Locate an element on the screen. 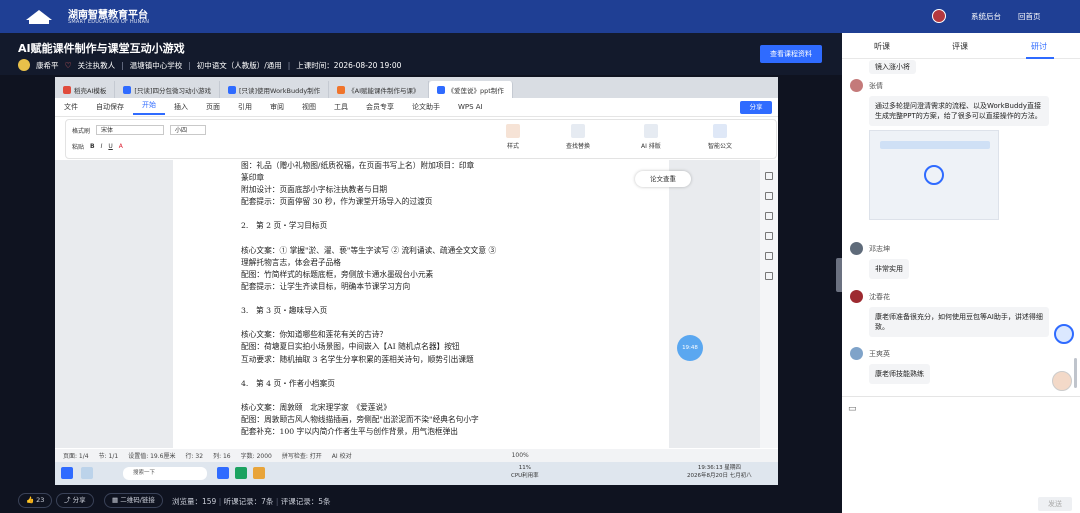 This screenshot has width=1080, height=513. doc-icon is located at coordinates (440, 89).